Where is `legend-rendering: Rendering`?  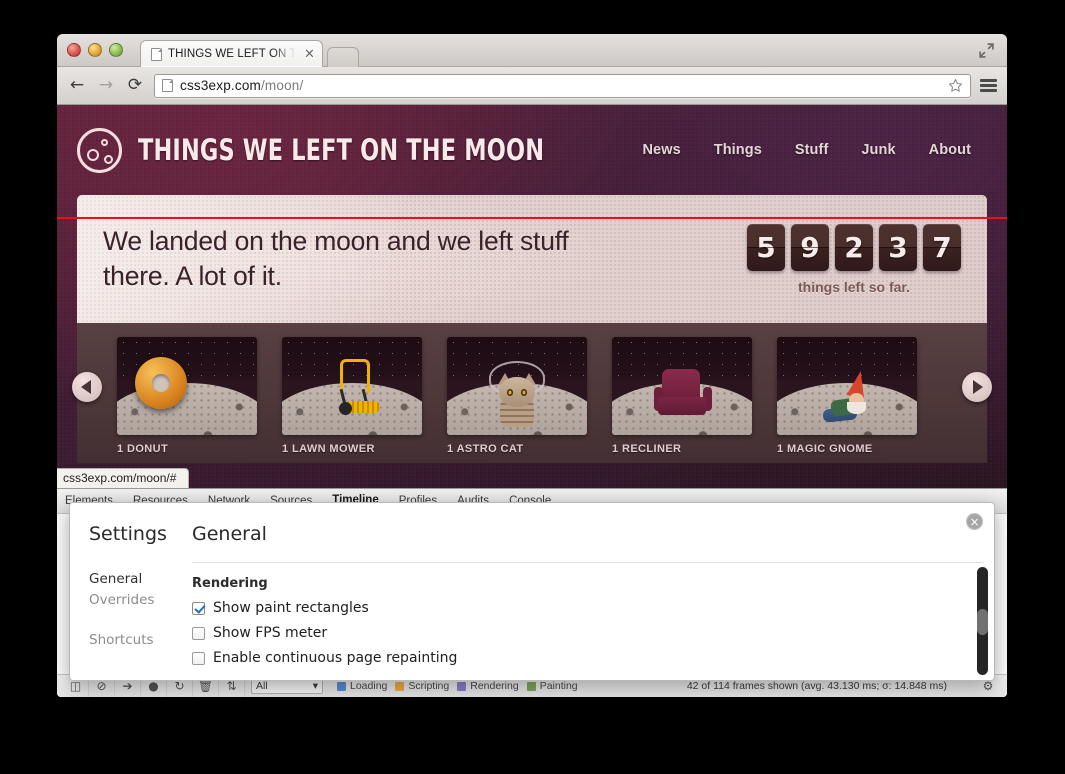 legend-rendering: Rendering is located at coordinates (488, 686).